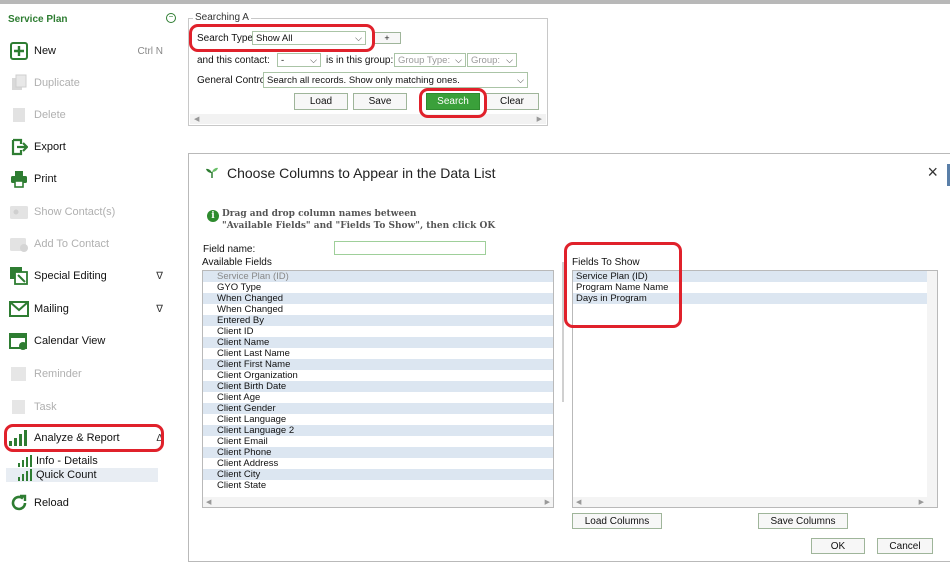 The height and width of the screenshot is (562, 950). Describe the element at coordinates (368, 119) in the screenshot. I see `search-panel-scrollbar: ◀ ▶` at that location.